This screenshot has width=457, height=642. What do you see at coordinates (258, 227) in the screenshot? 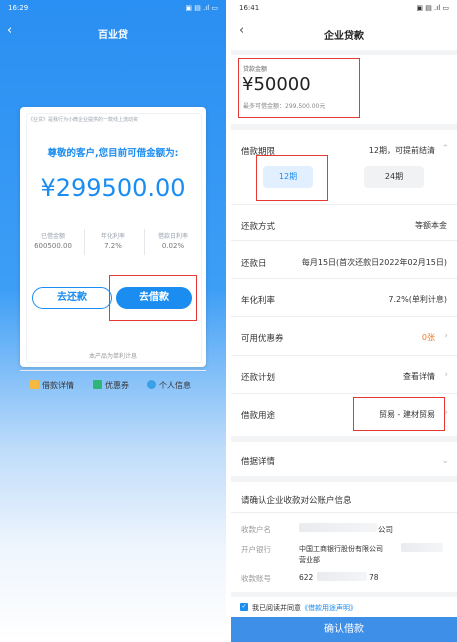
I see `repay-method-label: 还款方式` at bounding box center [258, 227].